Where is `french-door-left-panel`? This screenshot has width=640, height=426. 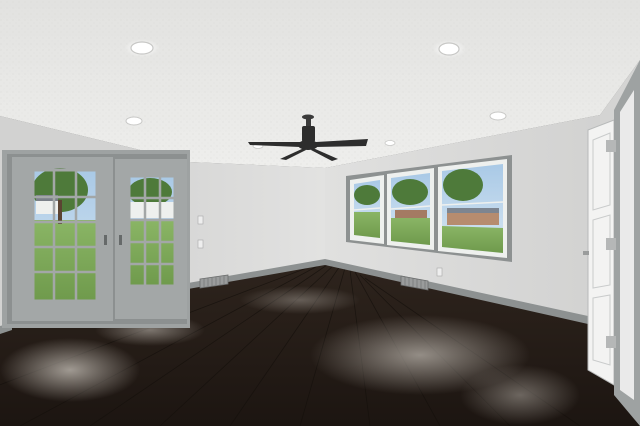 french-door-left-panel is located at coordinates (62, 239).